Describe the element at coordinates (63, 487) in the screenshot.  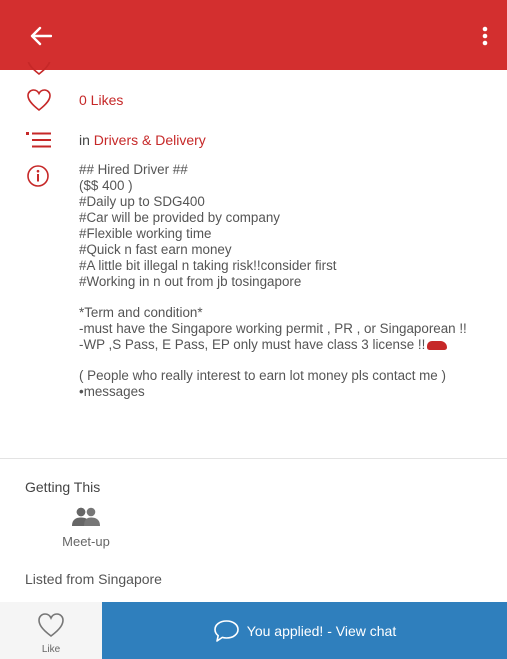
I see `getting-this-heading: Getting This` at that location.